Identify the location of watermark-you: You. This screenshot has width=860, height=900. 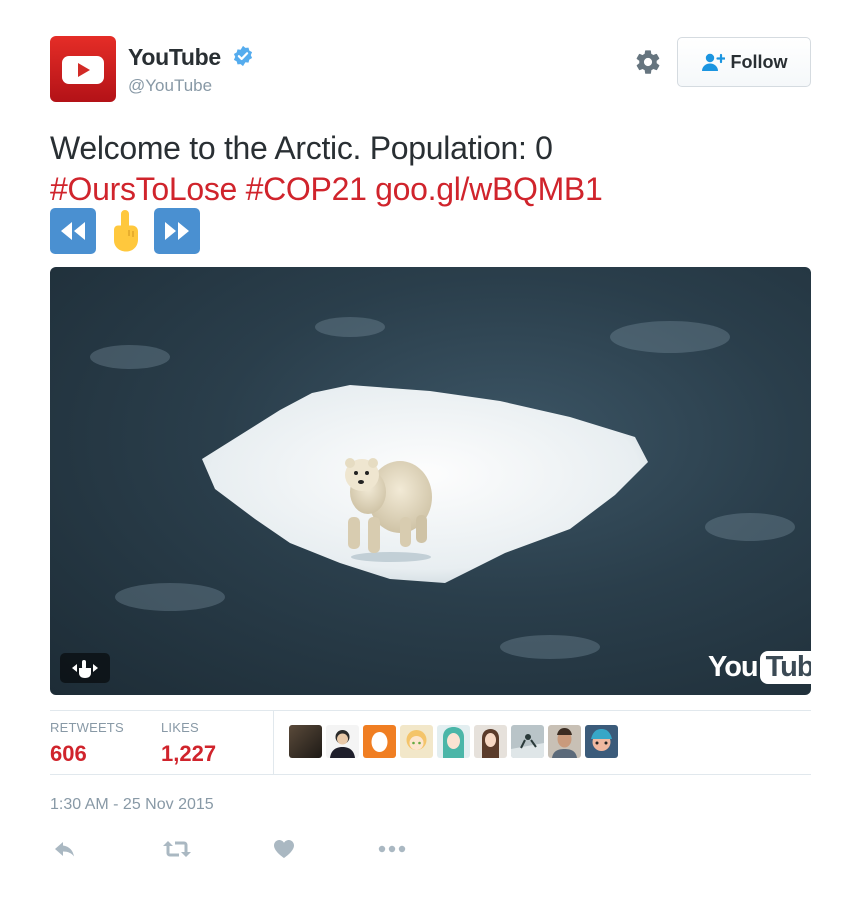
(733, 666).